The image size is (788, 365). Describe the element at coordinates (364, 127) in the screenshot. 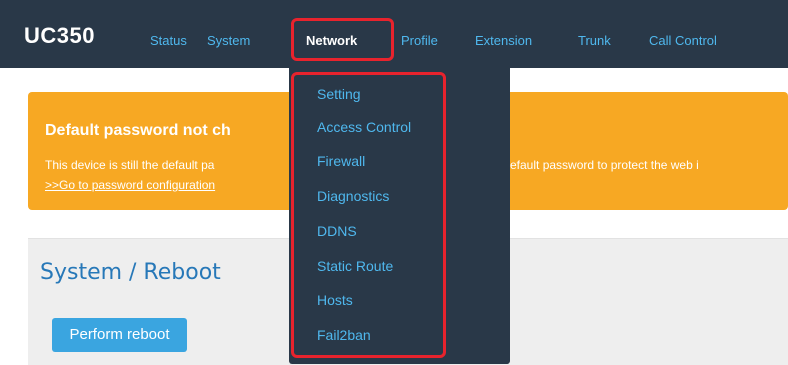

I see `menu-item-access-control: Access Control` at that location.